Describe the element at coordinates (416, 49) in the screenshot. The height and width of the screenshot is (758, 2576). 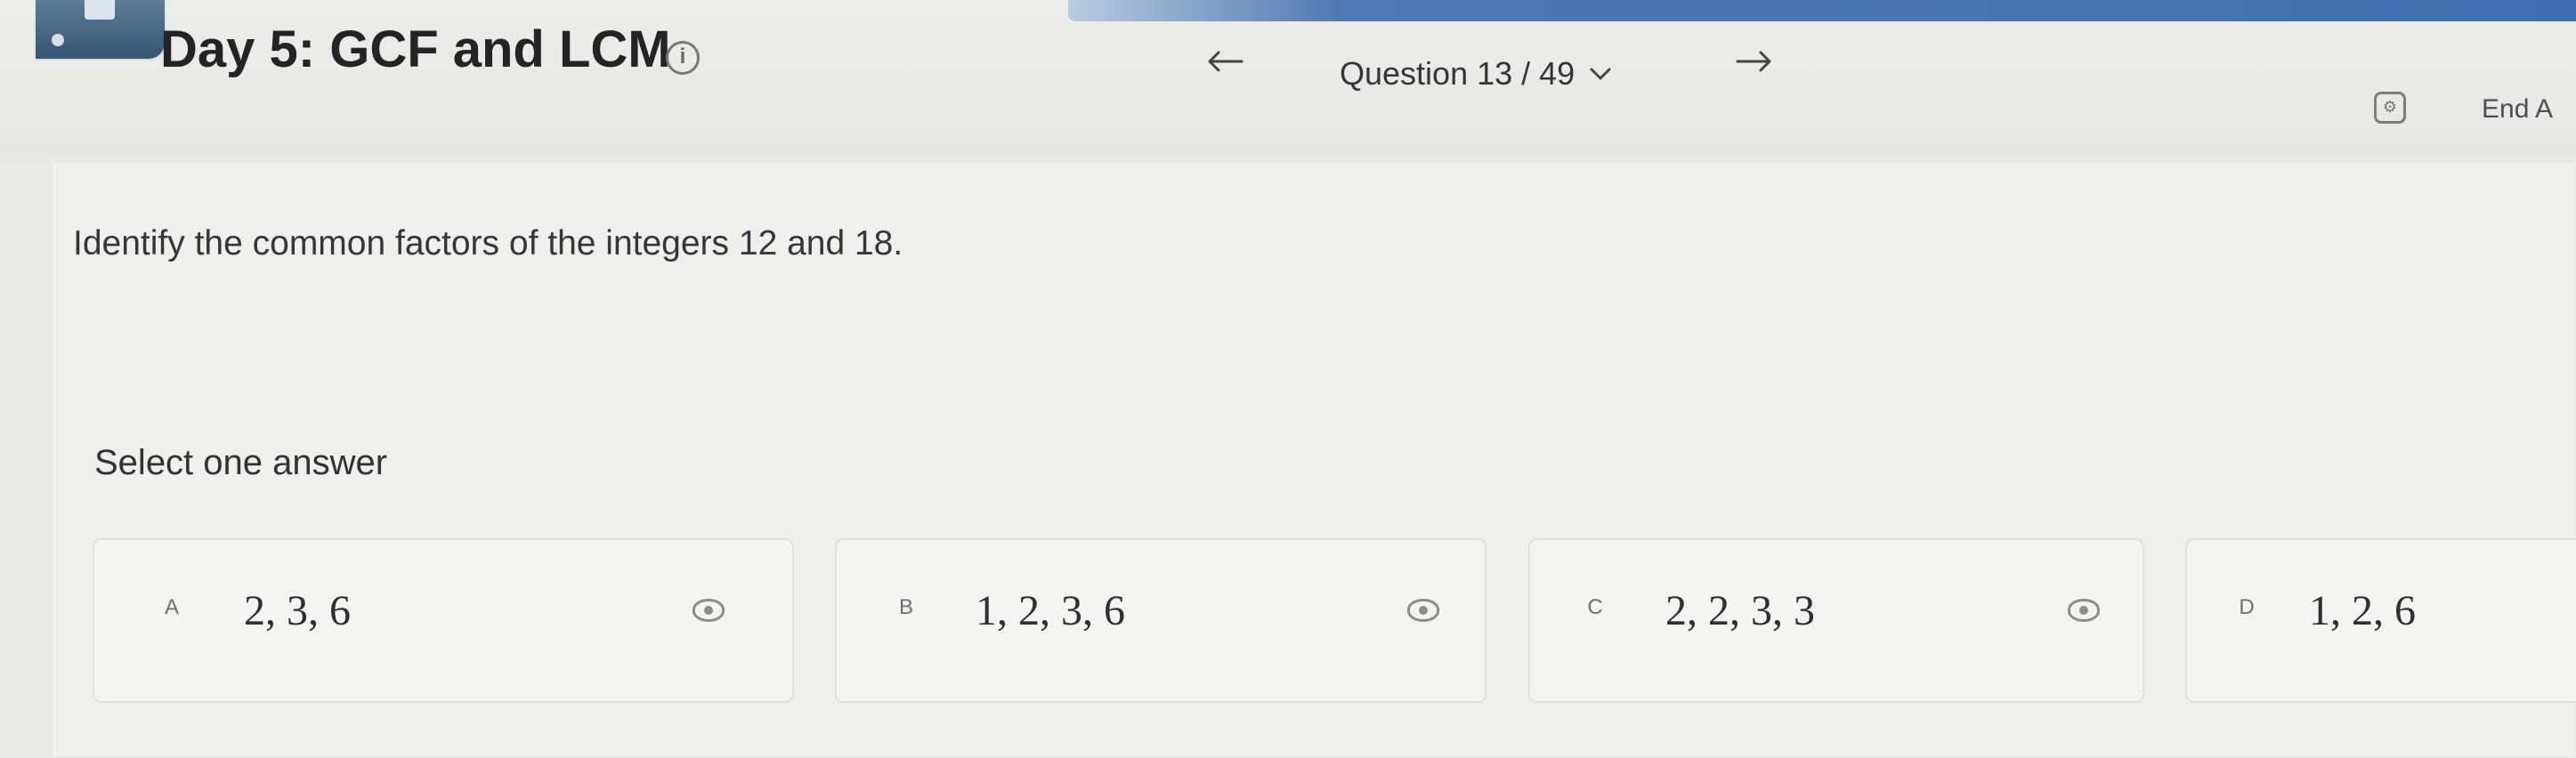
I see `page-title: Day 5: GCF and LCM` at that location.